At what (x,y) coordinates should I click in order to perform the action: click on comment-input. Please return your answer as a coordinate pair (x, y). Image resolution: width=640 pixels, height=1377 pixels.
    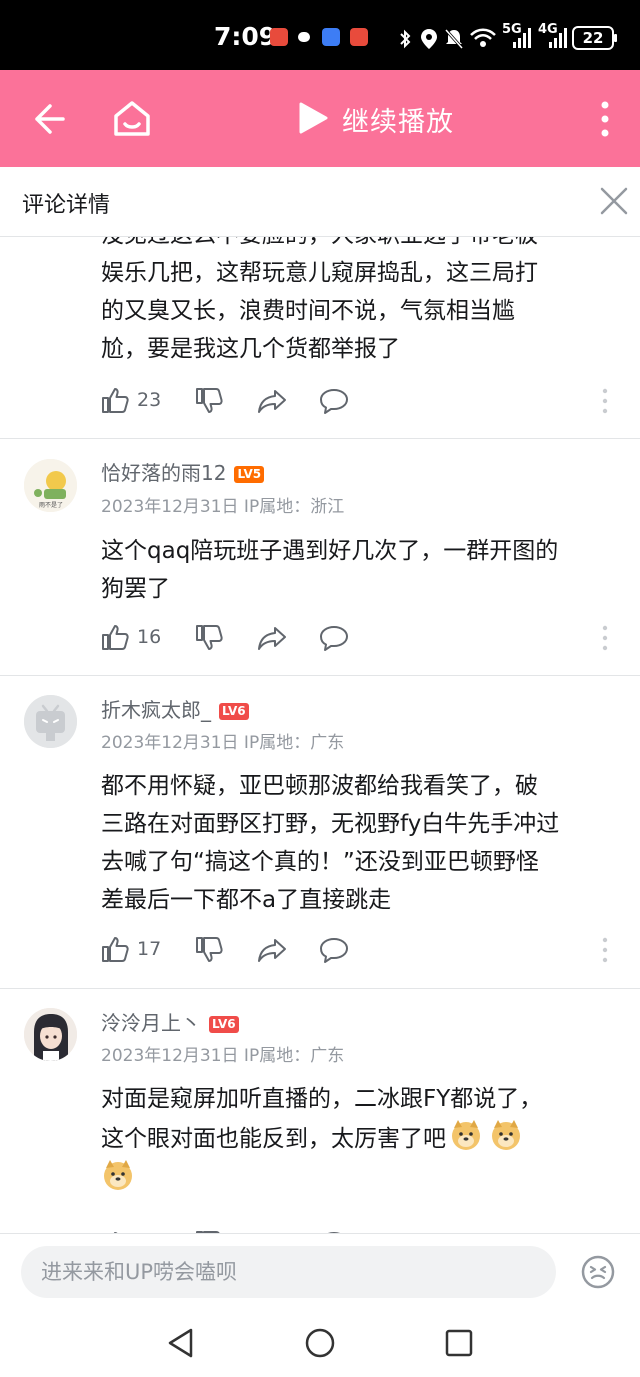
    Looking at the image, I should click on (288, 1272).